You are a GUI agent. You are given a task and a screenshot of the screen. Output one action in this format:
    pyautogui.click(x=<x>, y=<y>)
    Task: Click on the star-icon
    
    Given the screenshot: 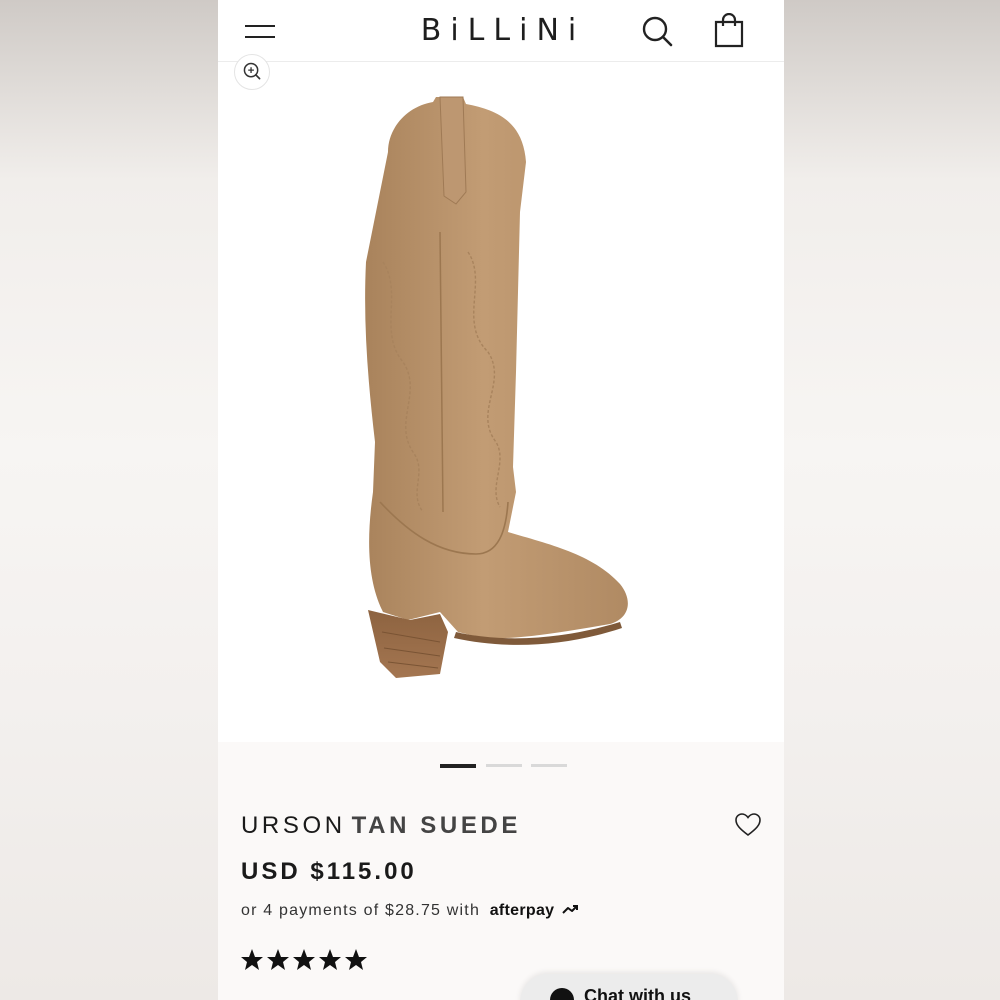 What is the action you would take?
    pyautogui.click(x=304, y=959)
    